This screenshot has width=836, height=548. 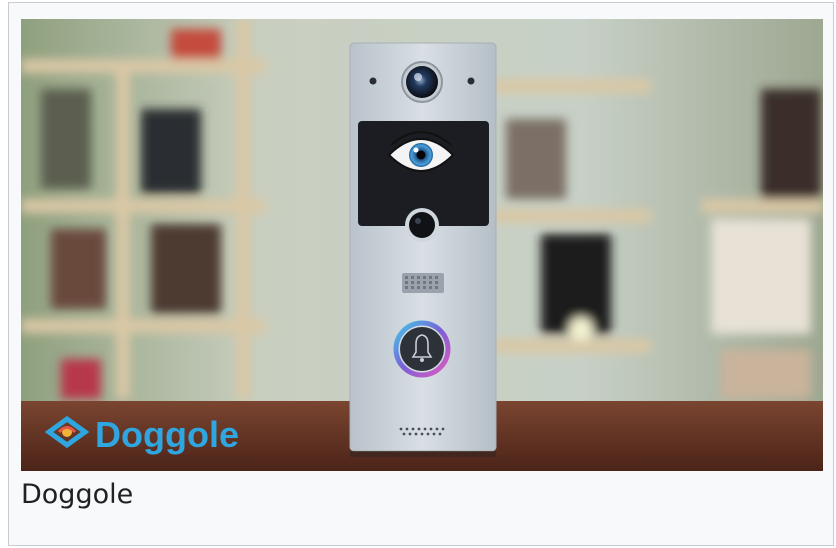 What do you see at coordinates (167, 434) in the screenshot?
I see `logo-text: Doggole` at bounding box center [167, 434].